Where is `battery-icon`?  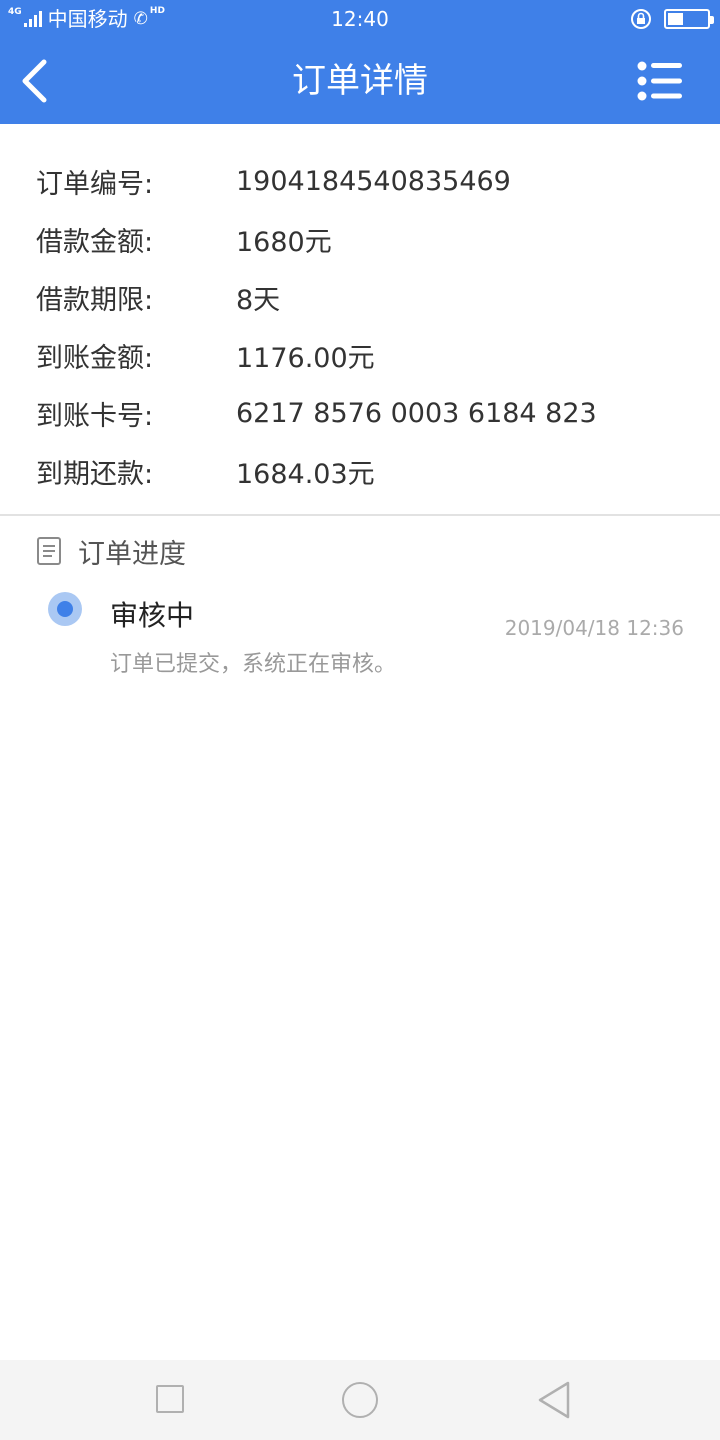
battery-icon is located at coordinates (689, 19).